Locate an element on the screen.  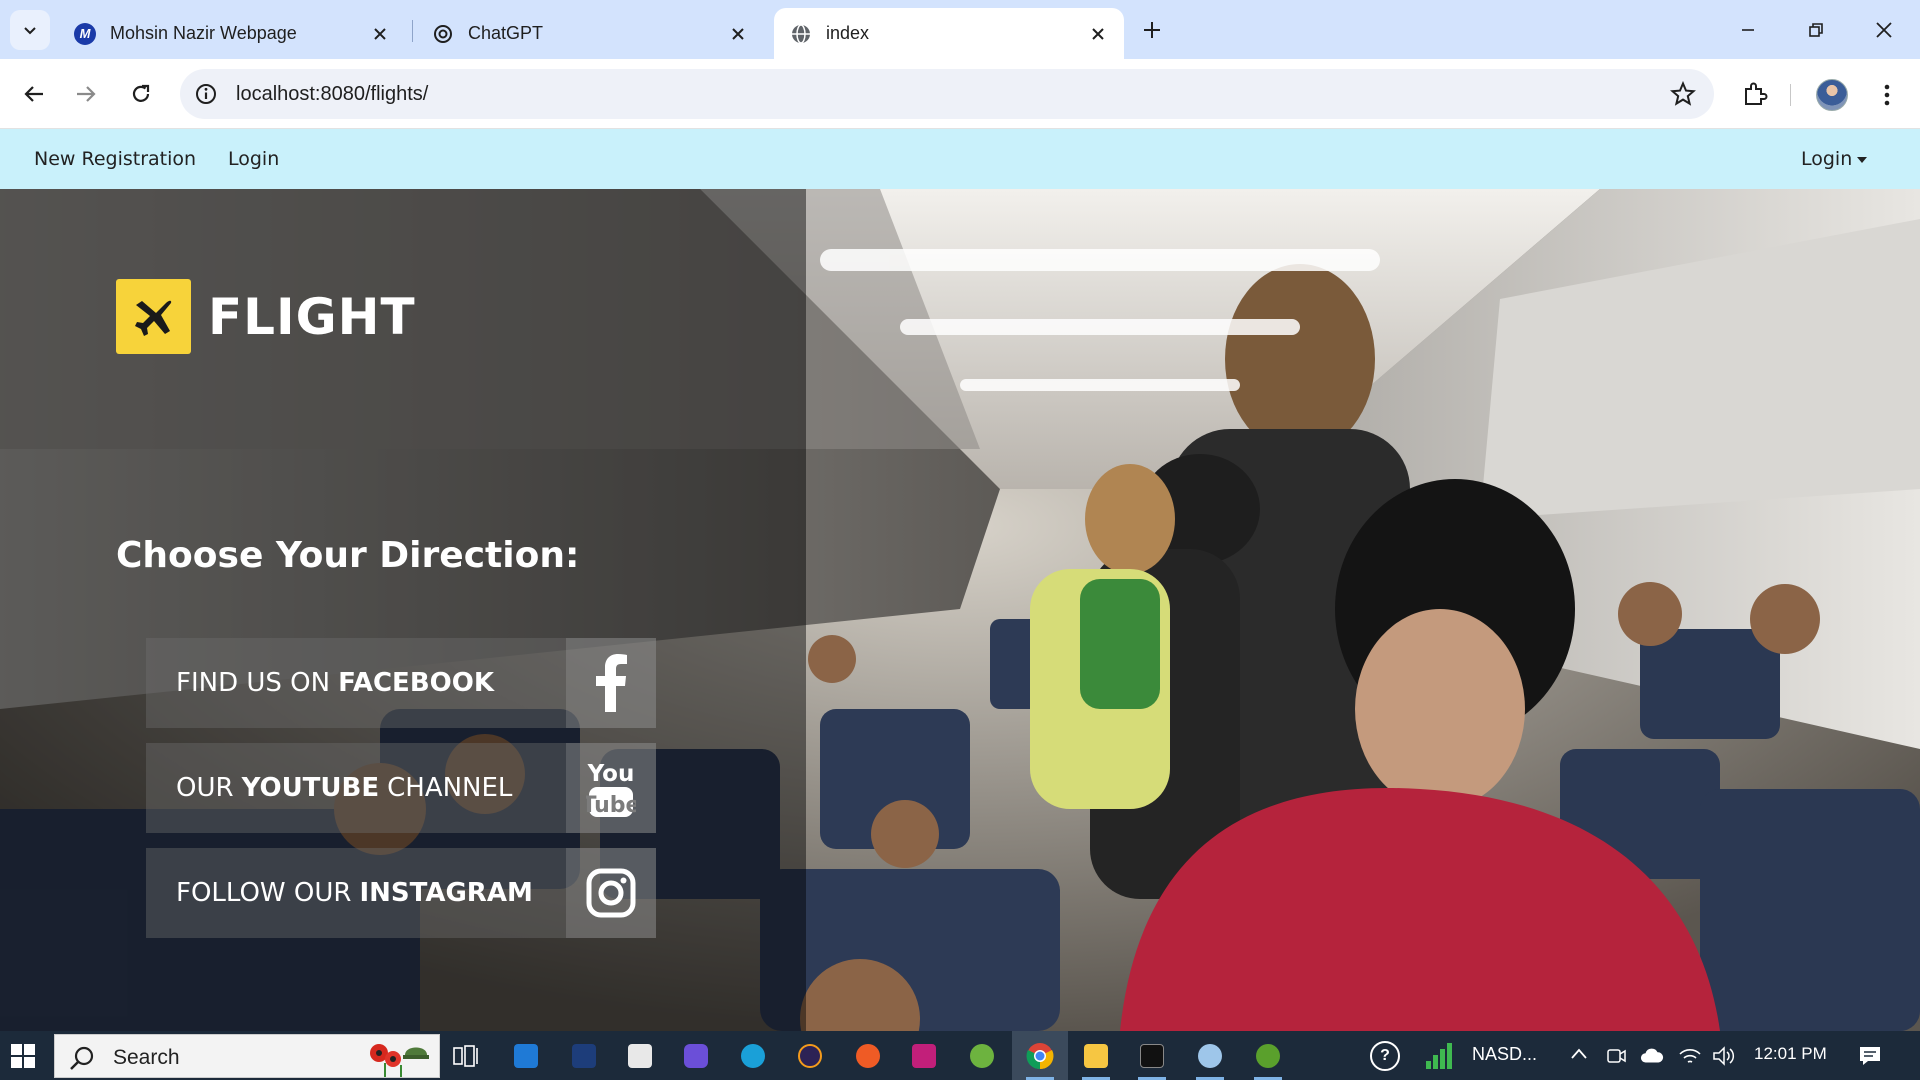
chatgpt-icon is located at coordinates (443, 34).